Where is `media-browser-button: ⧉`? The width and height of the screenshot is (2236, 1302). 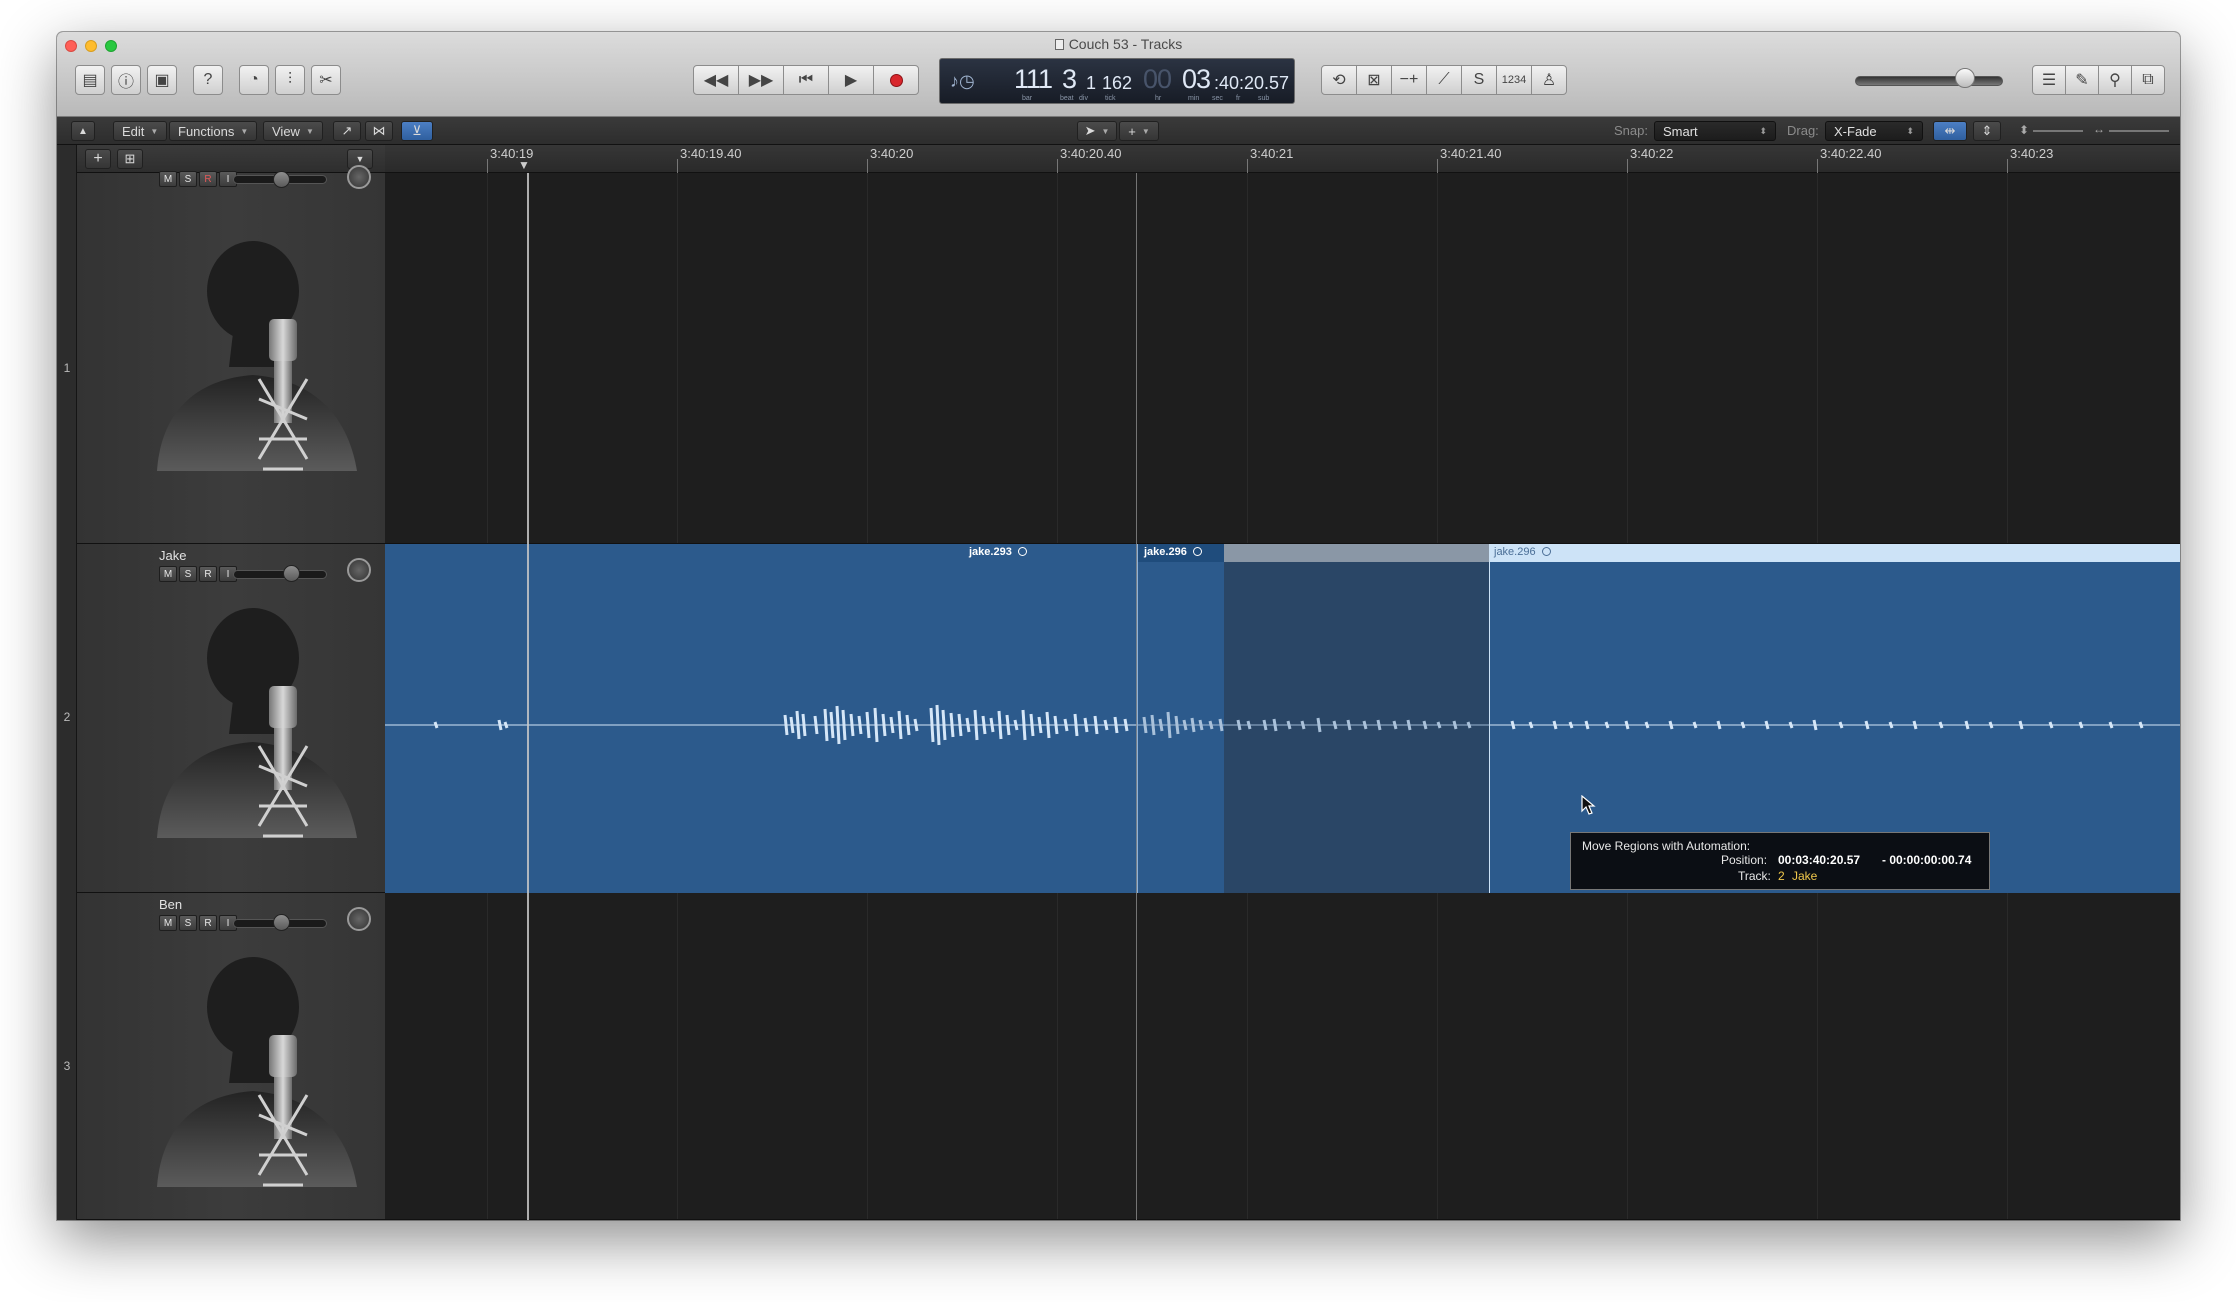
media-browser-button: ⧉ is located at coordinates (2148, 80).